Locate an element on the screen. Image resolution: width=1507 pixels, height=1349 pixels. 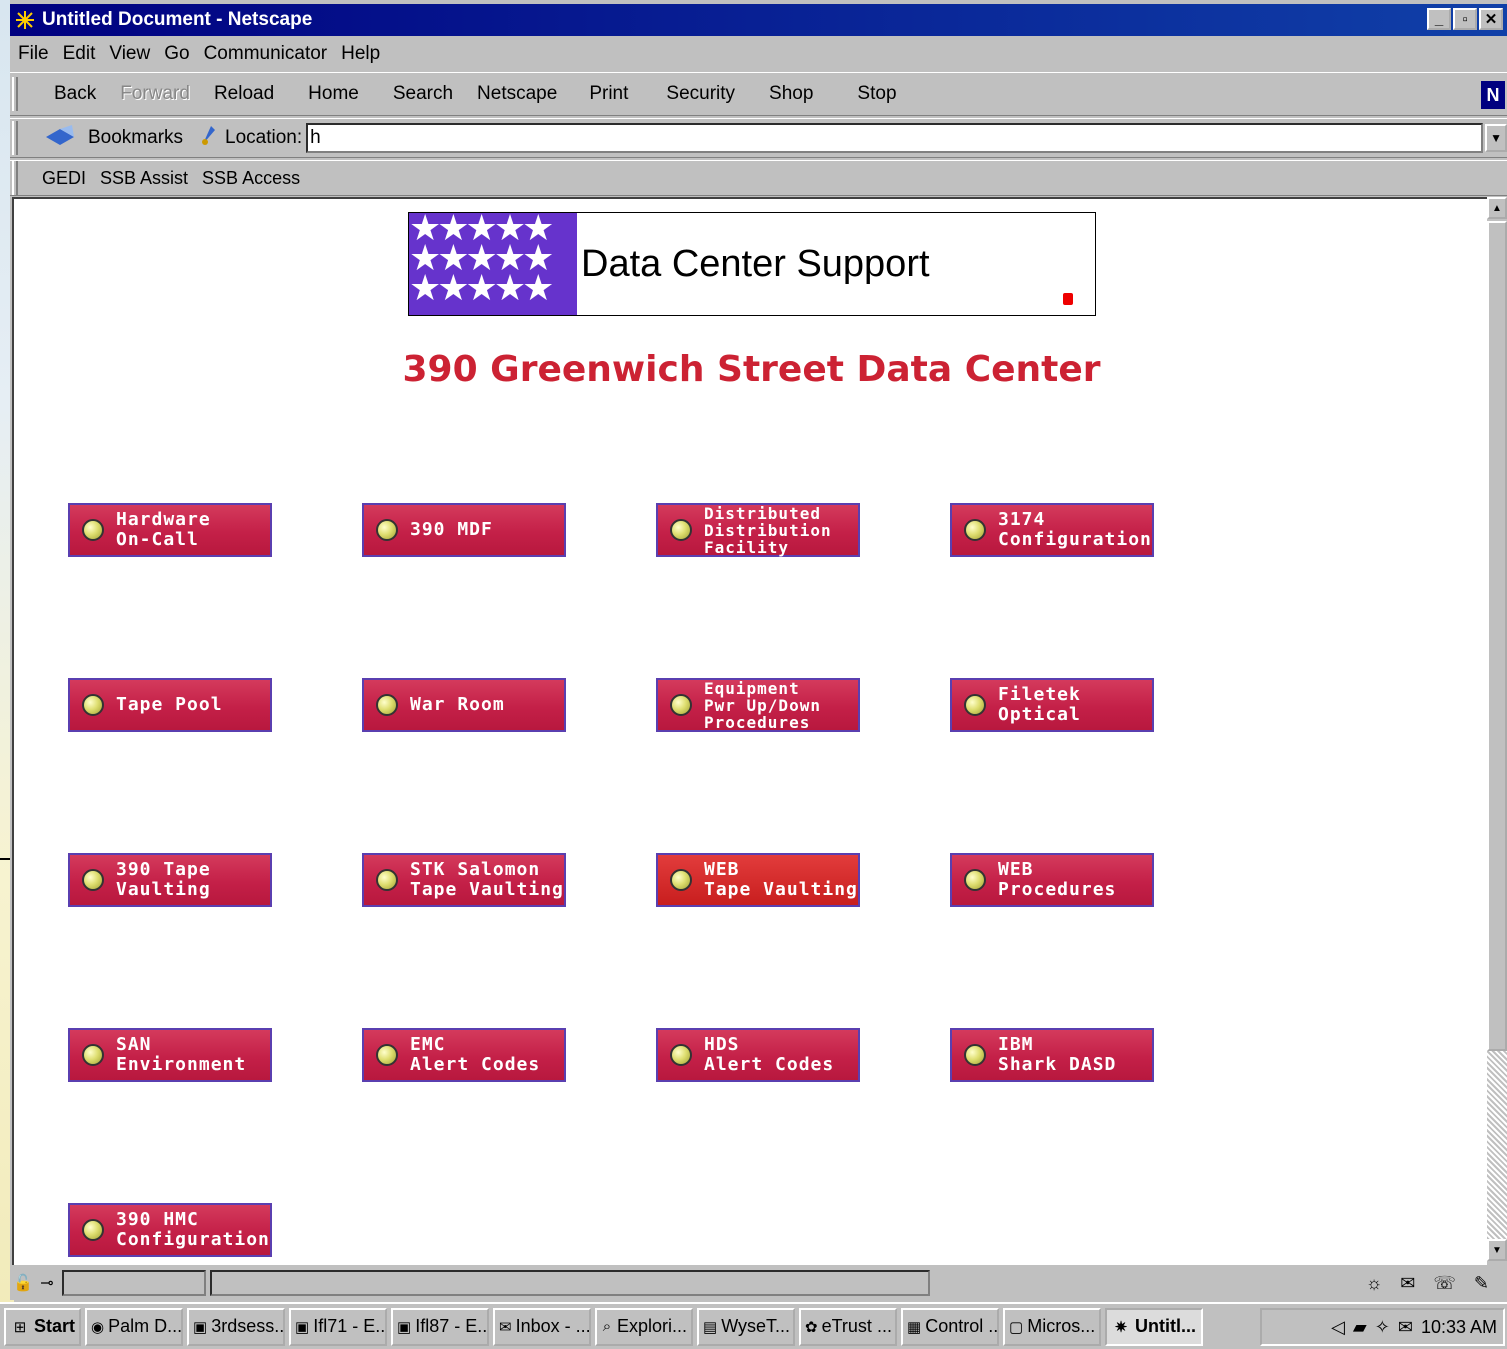
scroll-track is located at coordinates (1497, 1145).